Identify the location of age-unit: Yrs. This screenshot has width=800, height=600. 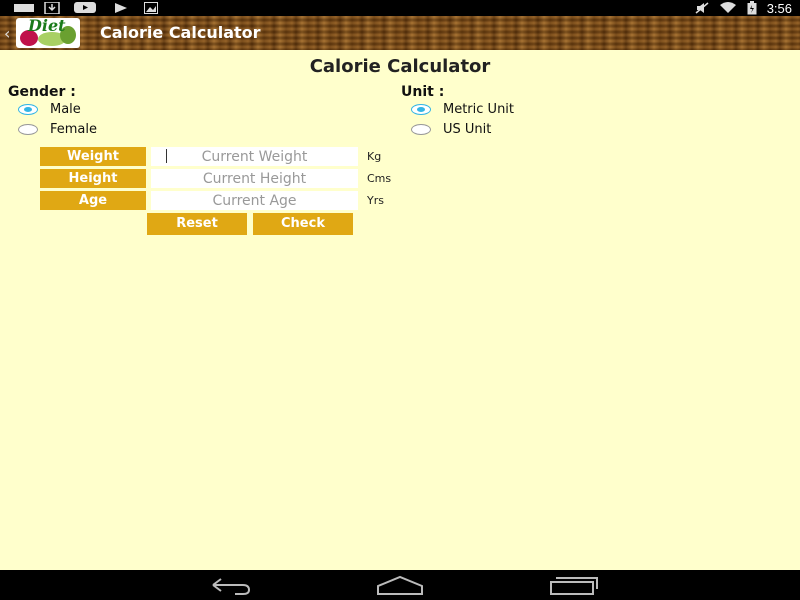
(375, 200).